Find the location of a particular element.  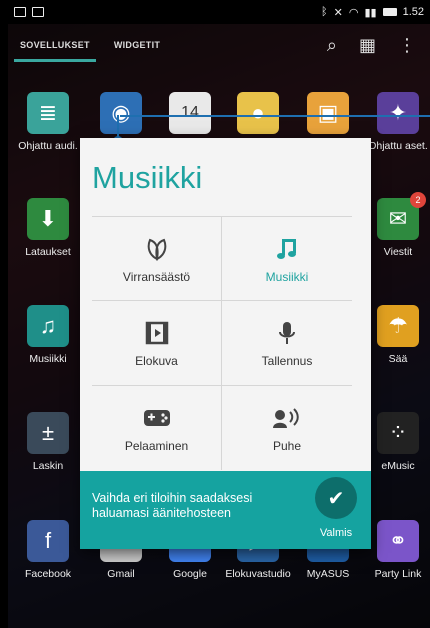

app-drawer-toolbar: SOVELLUKSET WIDGETIT ⌕ ▦ ⋮ is located at coordinates (219, 45).